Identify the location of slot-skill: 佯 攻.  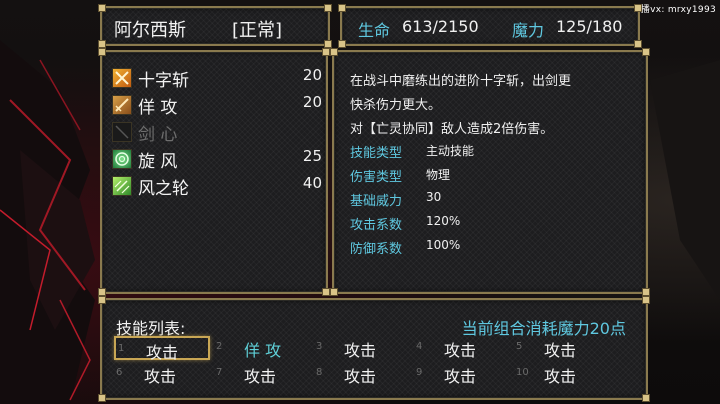
(263, 350).